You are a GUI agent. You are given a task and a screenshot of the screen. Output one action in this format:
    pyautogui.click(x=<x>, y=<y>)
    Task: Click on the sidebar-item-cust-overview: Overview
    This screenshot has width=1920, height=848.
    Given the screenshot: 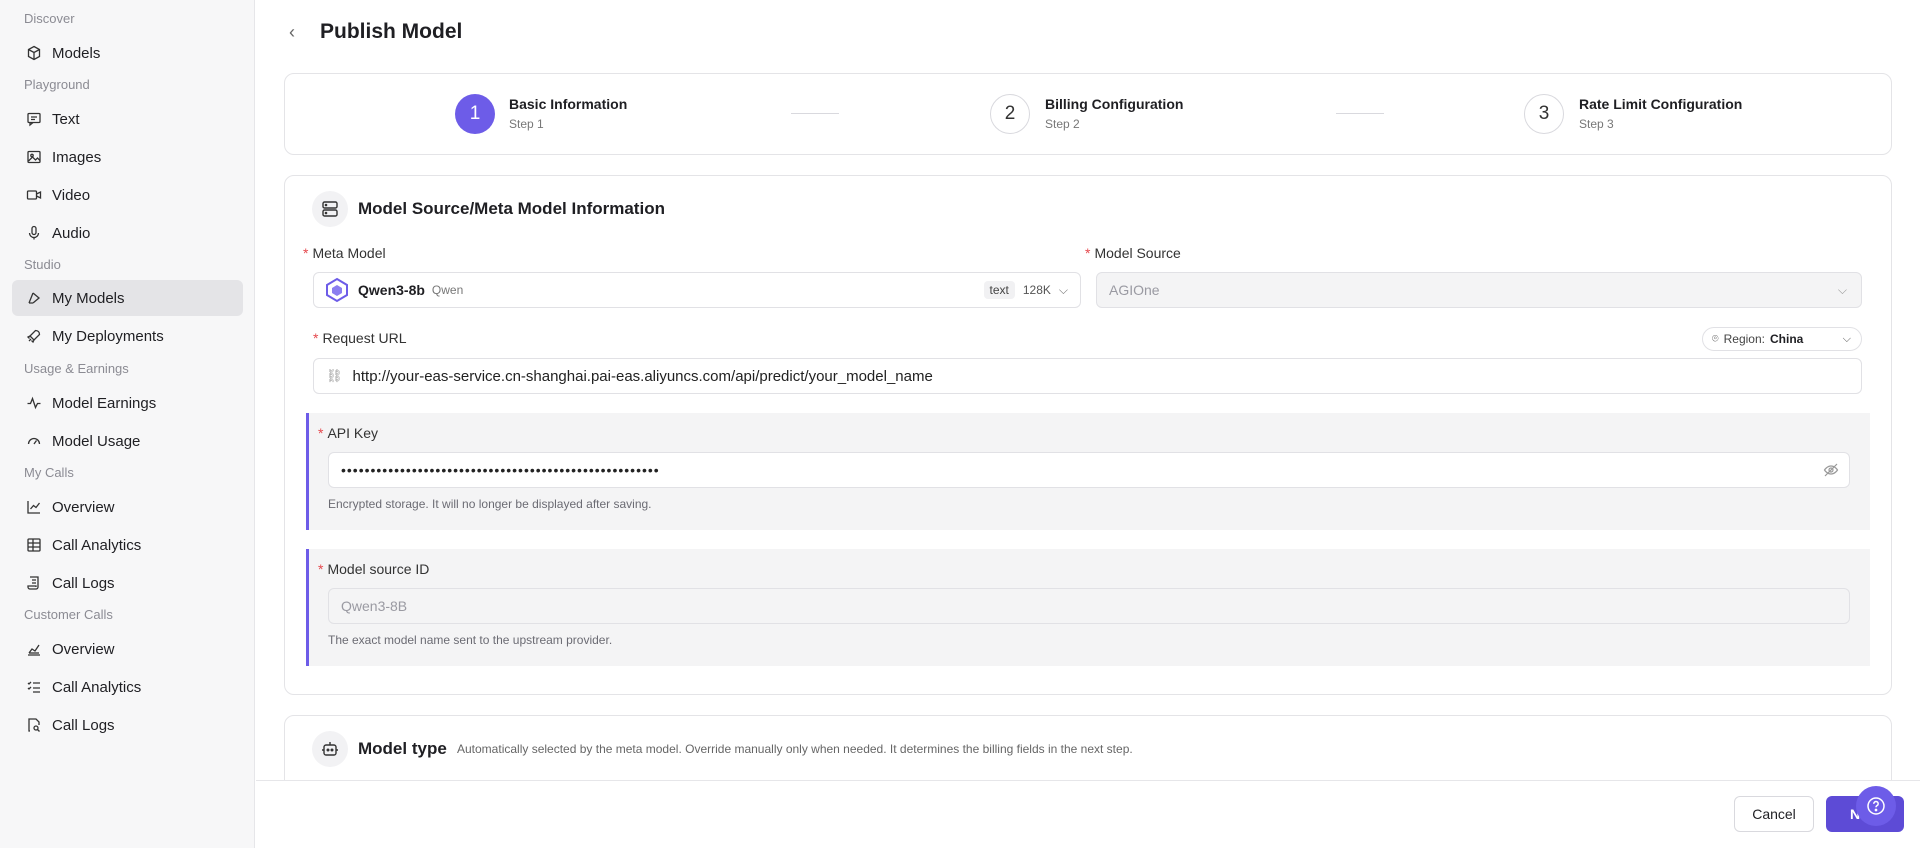 What is the action you would take?
    pyautogui.click(x=127, y=649)
    